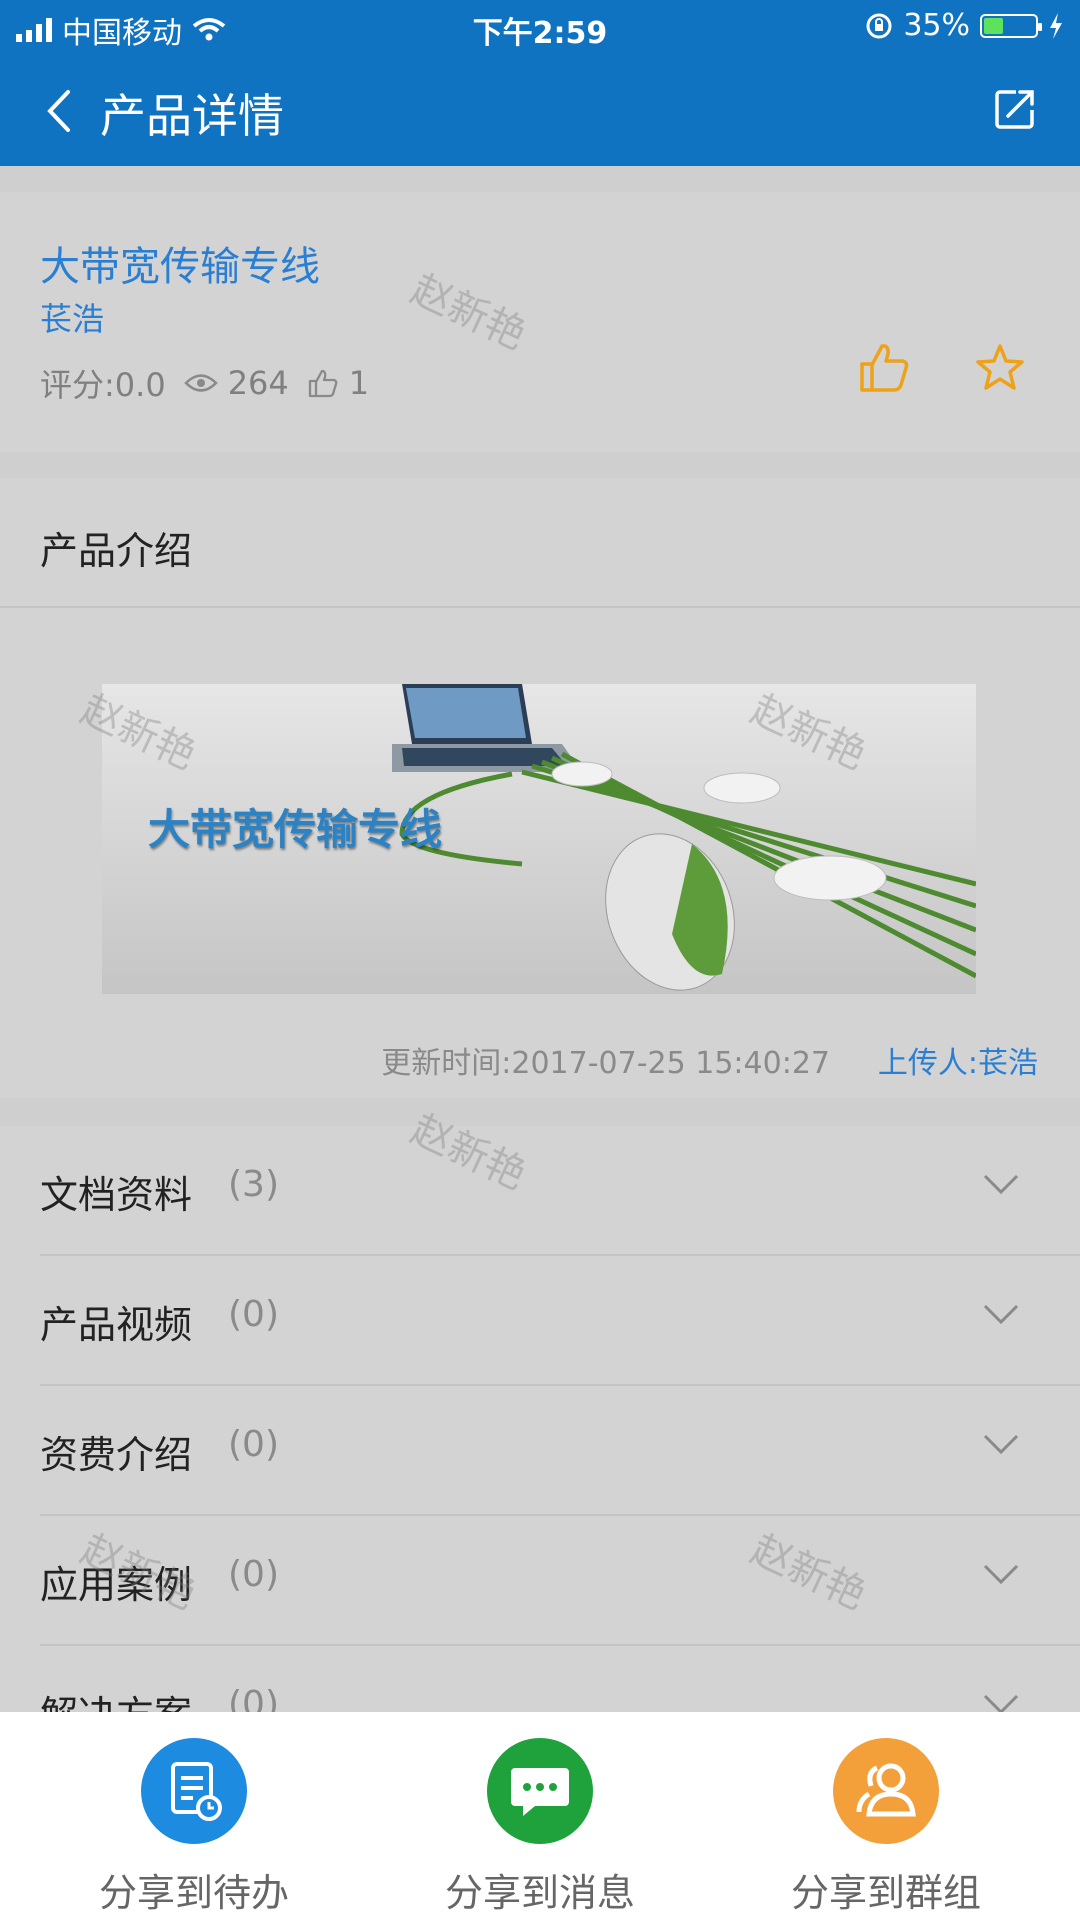  Describe the element at coordinates (193, 1893) in the screenshot. I see `share-todo-label: 分享到待办` at that location.